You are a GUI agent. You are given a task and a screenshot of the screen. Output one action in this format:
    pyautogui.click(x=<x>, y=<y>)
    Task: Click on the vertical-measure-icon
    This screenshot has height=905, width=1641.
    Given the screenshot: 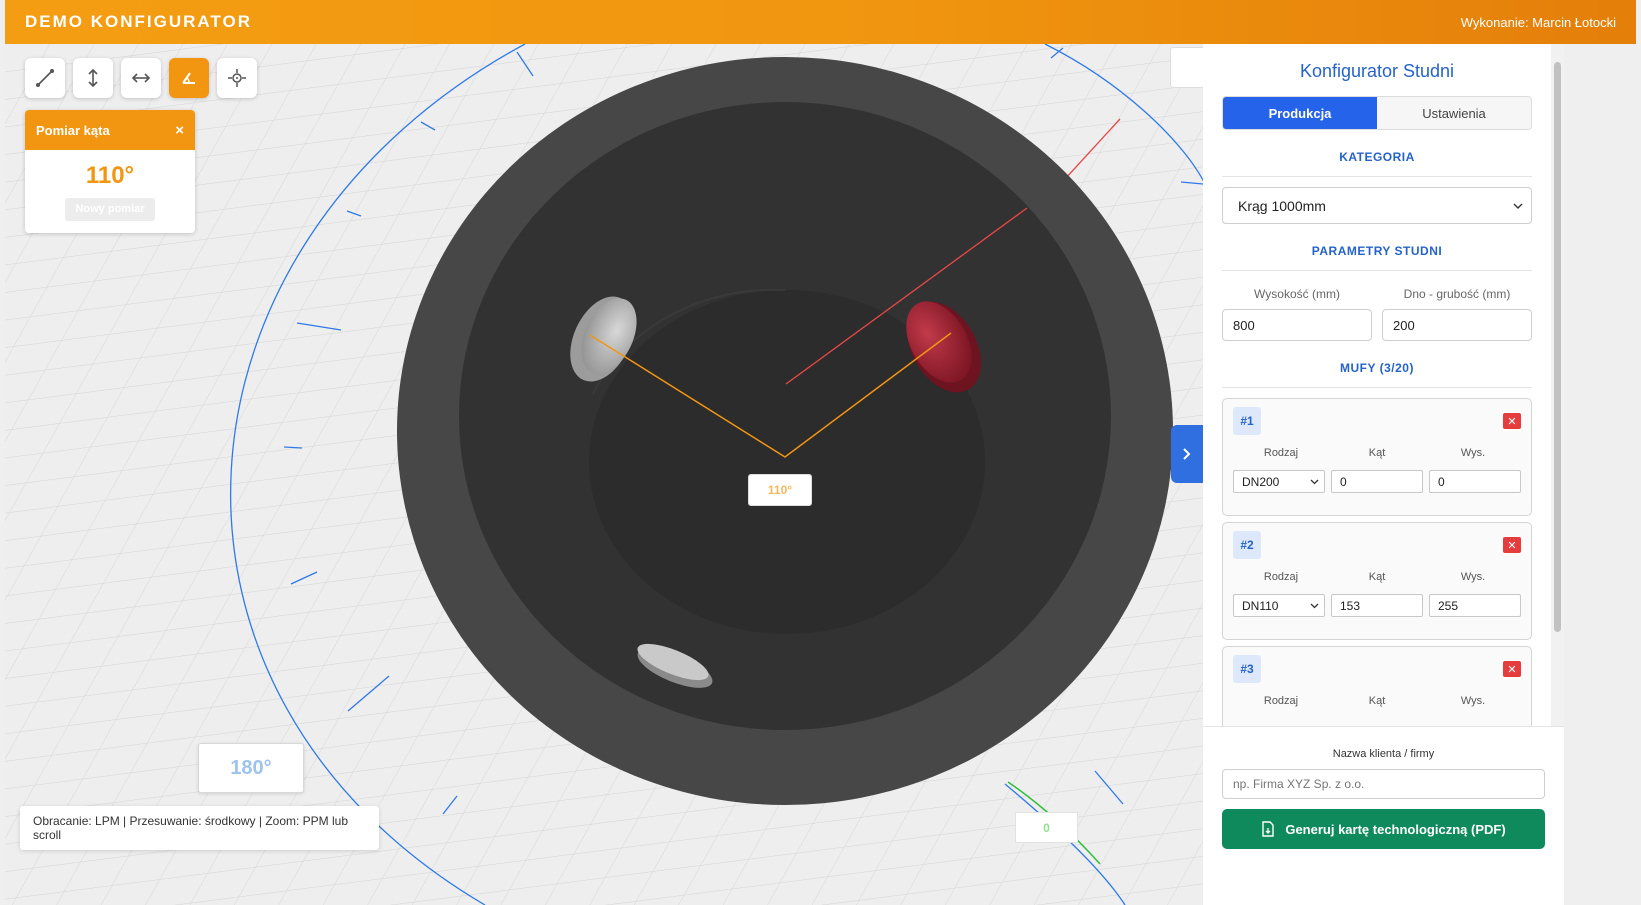 What is the action you would take?
    pyautogui.click(x=93, y=78)
    